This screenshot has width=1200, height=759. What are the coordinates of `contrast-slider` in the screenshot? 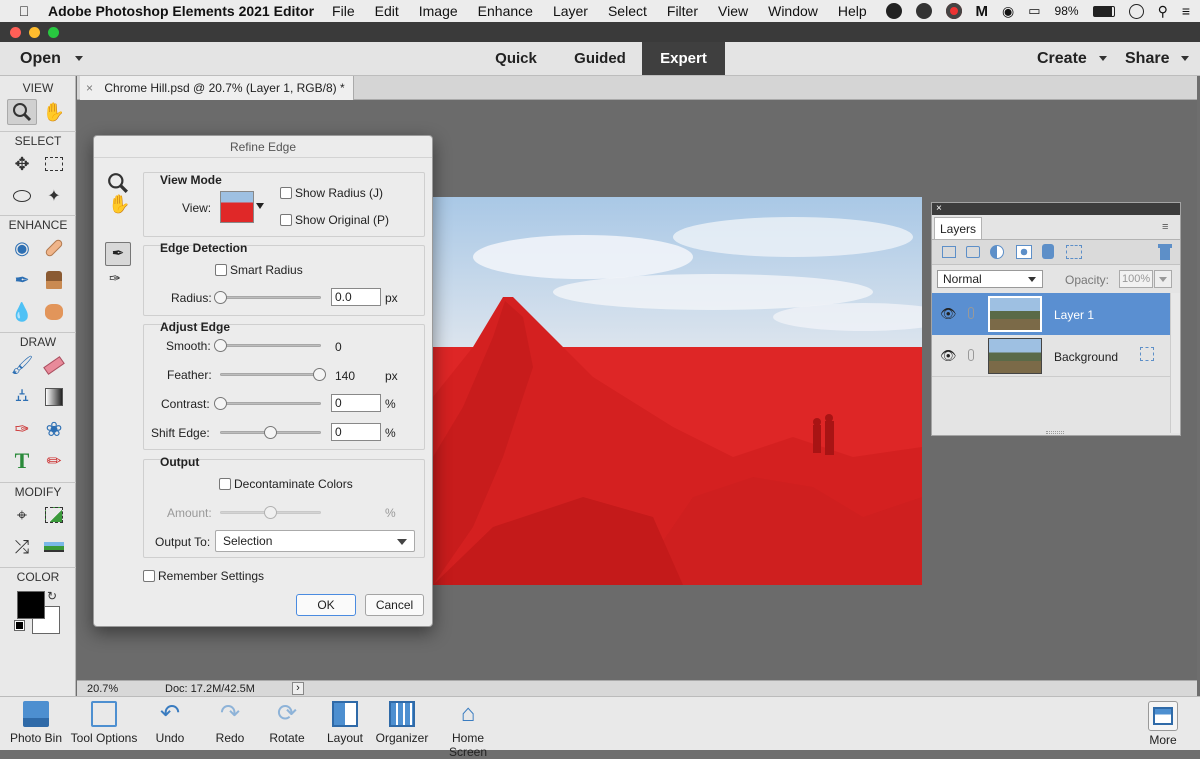 It's located at (267, 403).